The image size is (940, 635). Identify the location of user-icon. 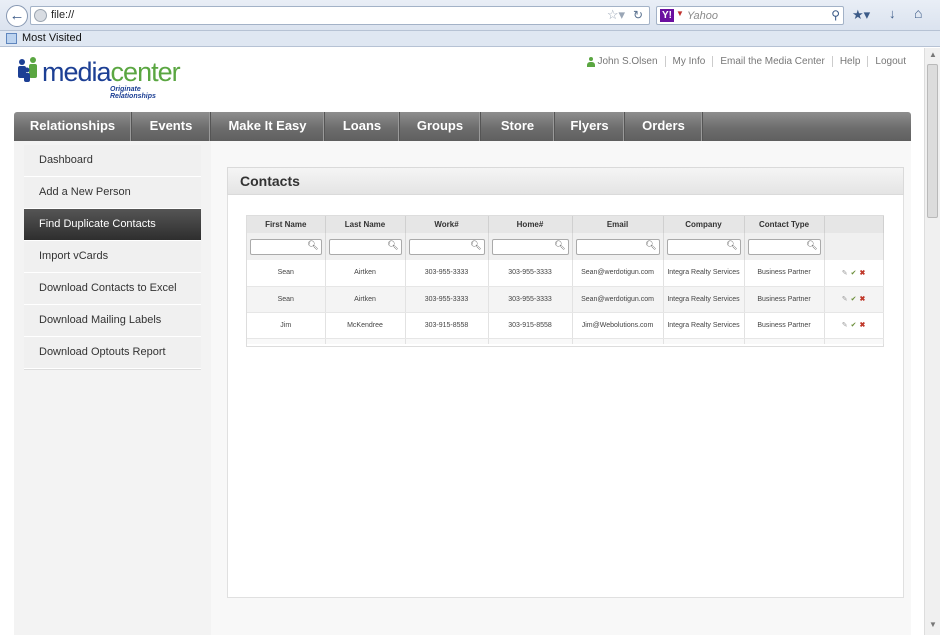
(591, 61).